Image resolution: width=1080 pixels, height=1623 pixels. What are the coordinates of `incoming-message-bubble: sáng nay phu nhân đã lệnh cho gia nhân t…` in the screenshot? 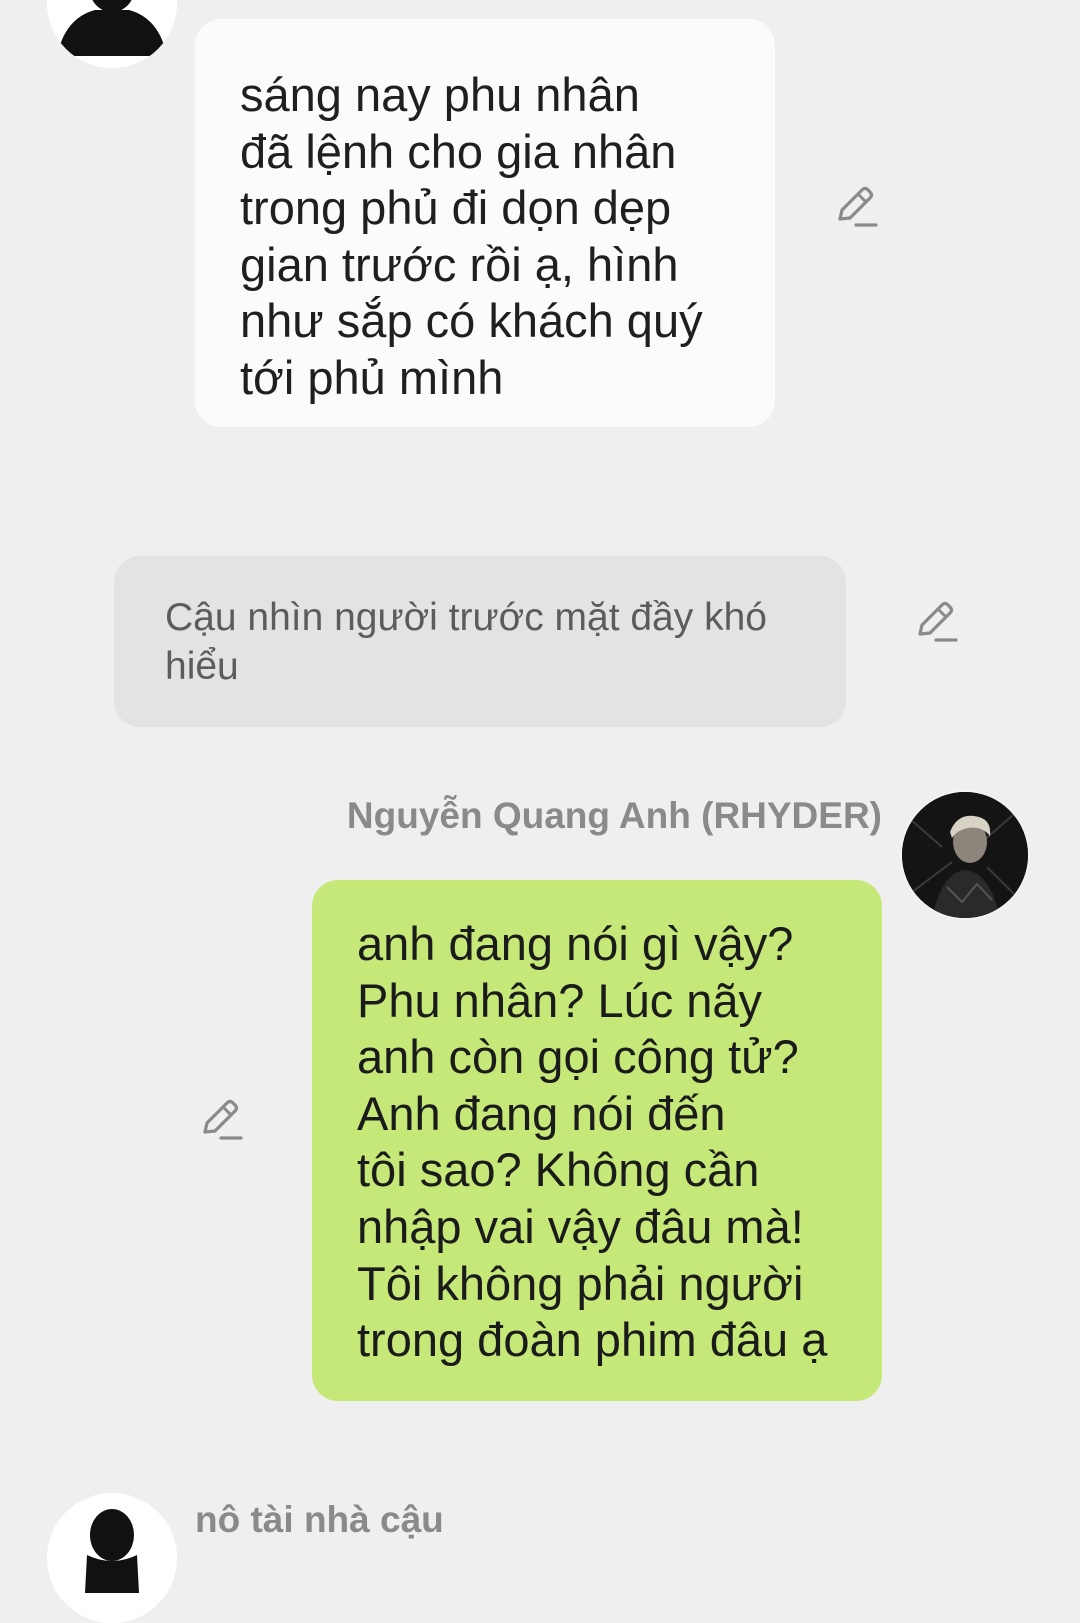 It's located at (485, 223).